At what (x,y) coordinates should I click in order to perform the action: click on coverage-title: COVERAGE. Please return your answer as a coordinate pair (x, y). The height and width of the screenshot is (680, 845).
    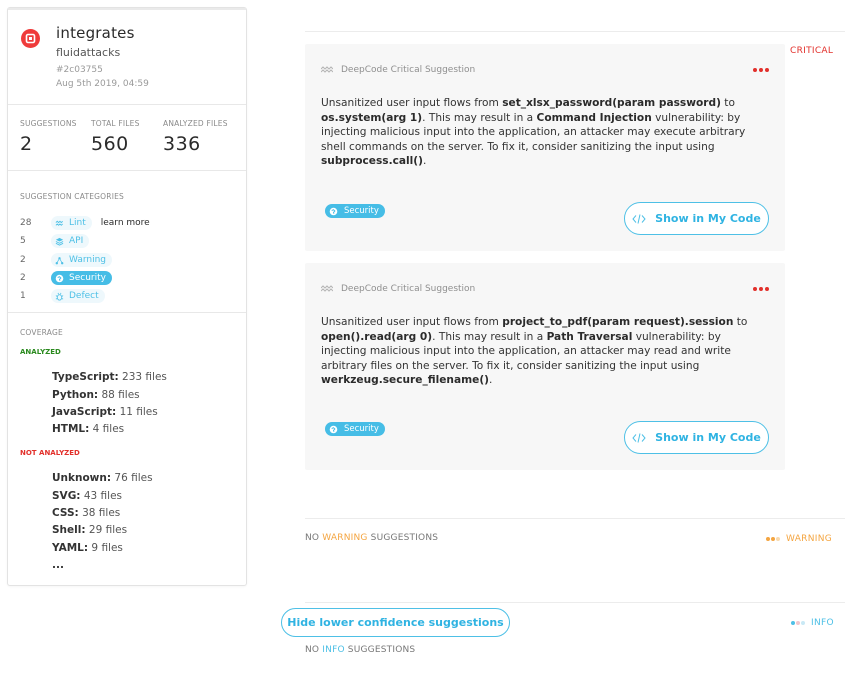
    Looking at the image, I should click on (41, 332).